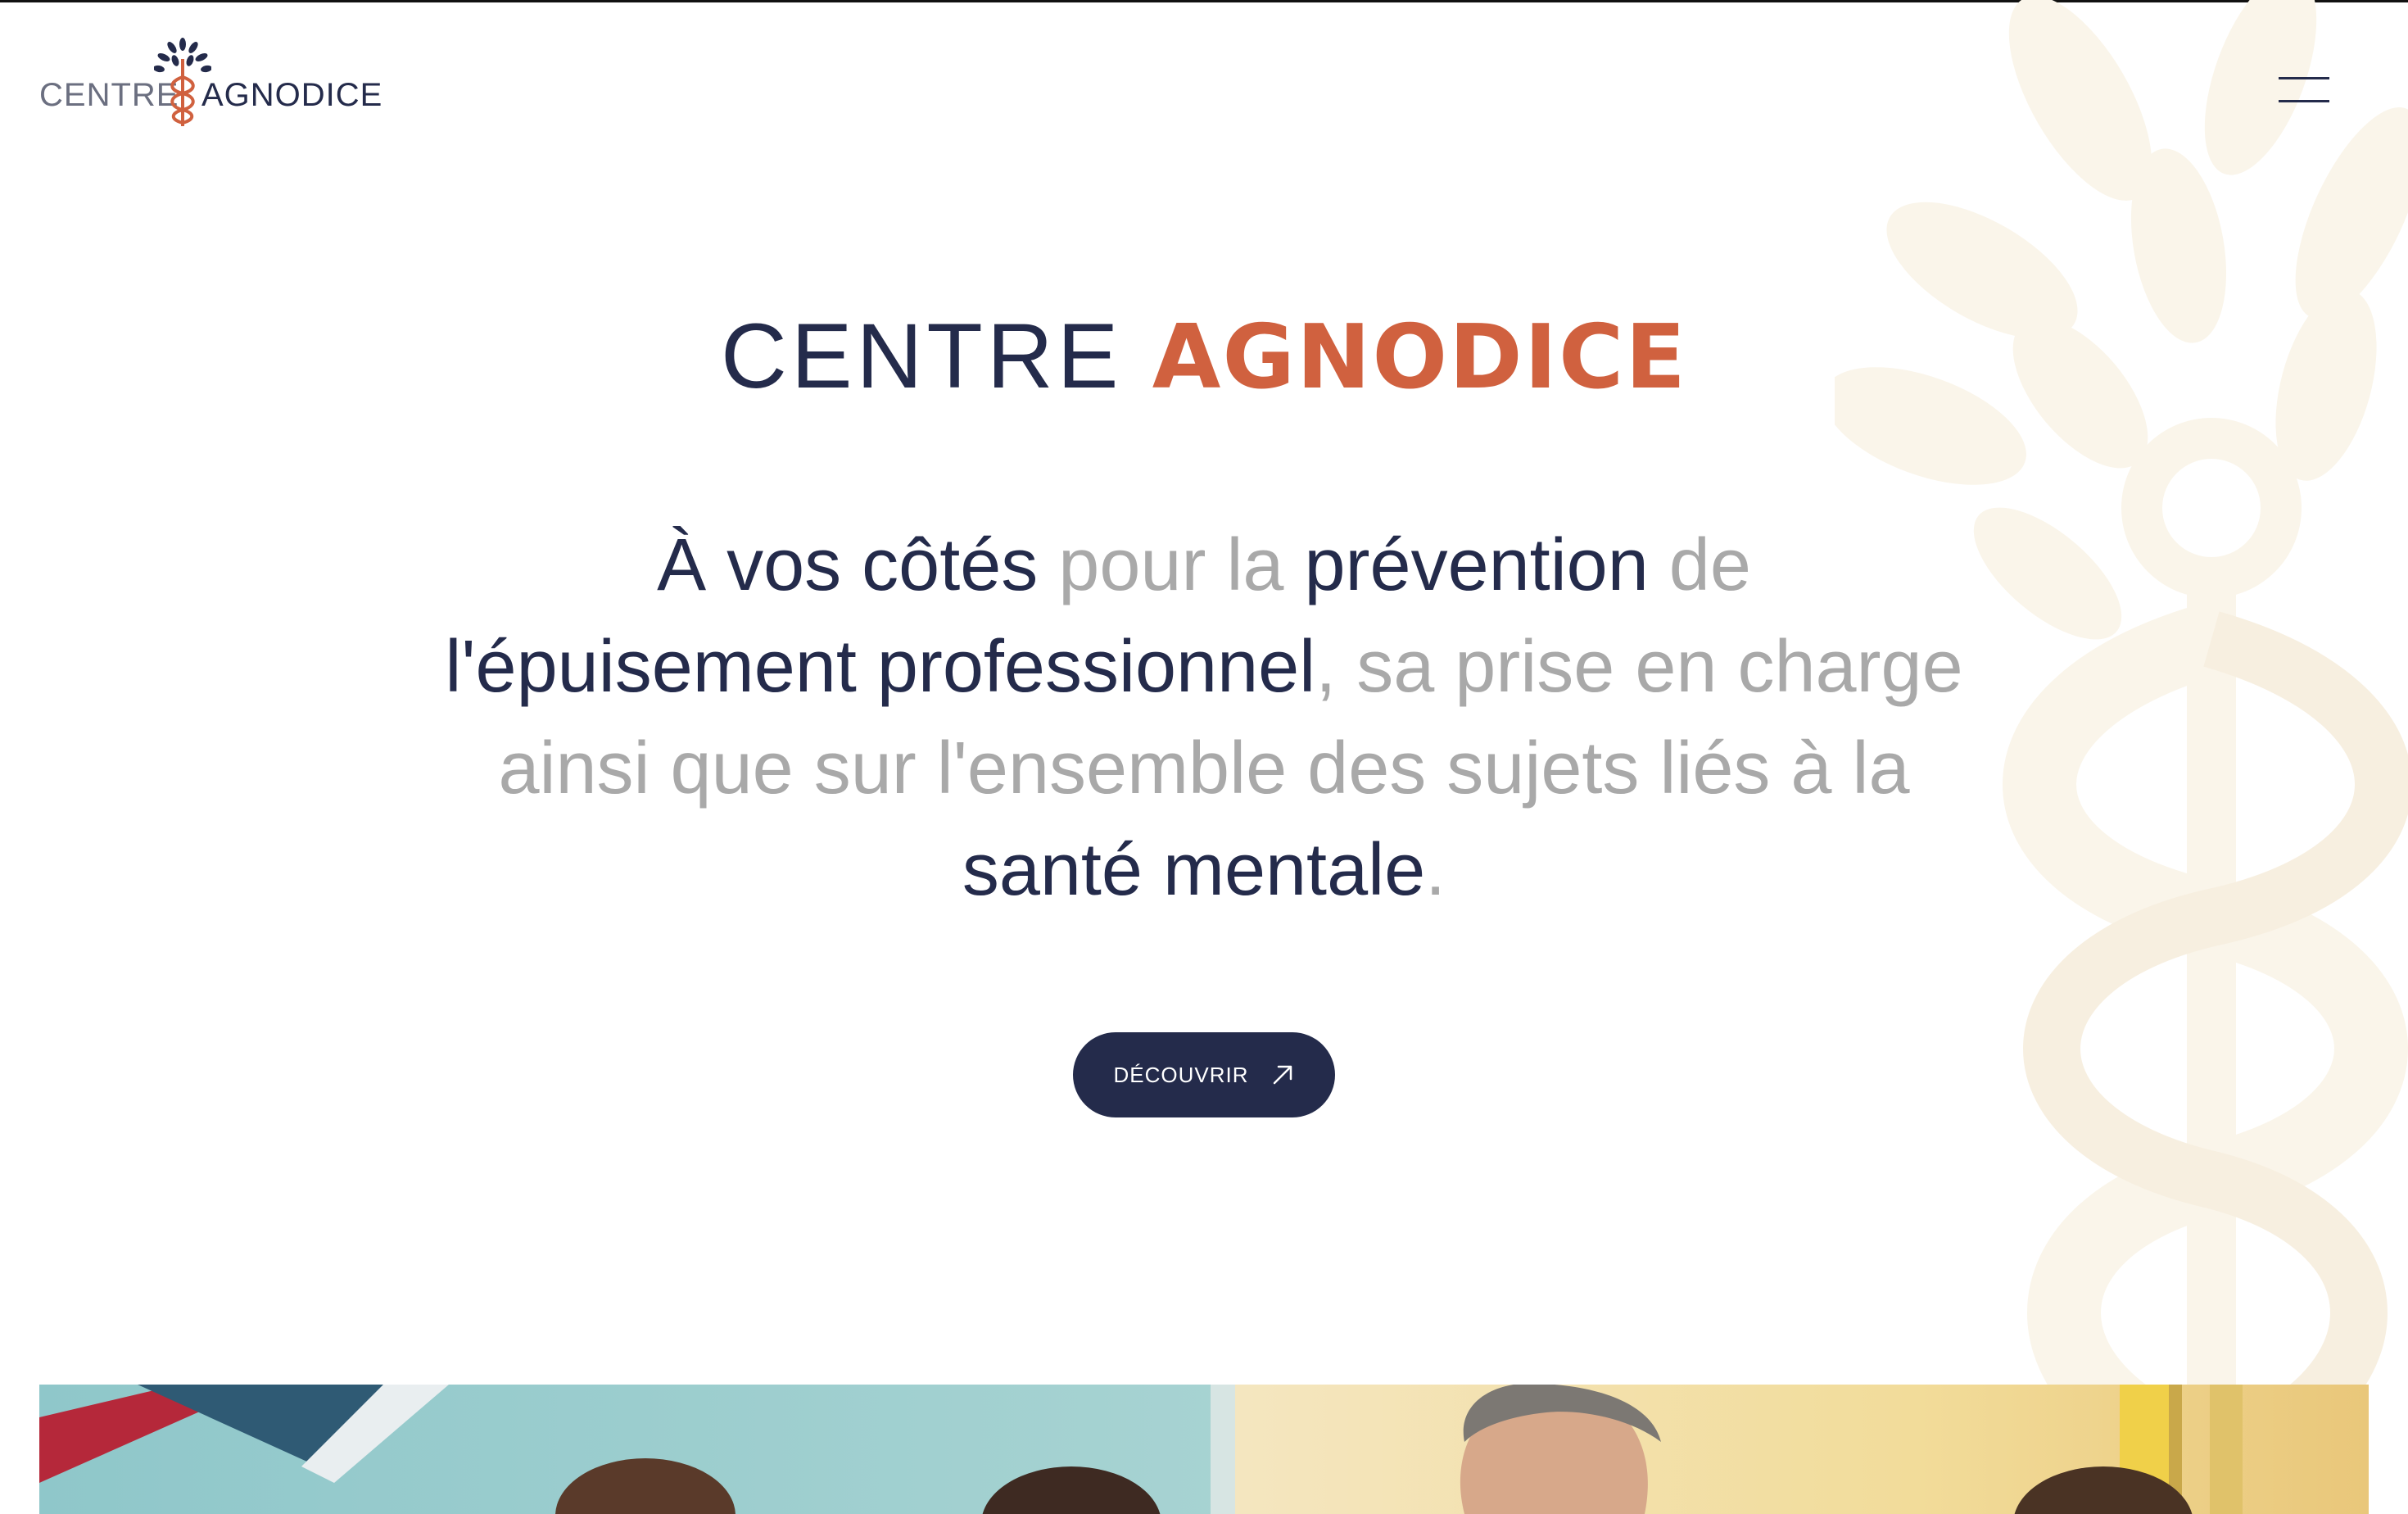 This screenshot has width=2408, height=1514. I want to click on tagline-text: , sa prise en charge, so click(1639, 667).